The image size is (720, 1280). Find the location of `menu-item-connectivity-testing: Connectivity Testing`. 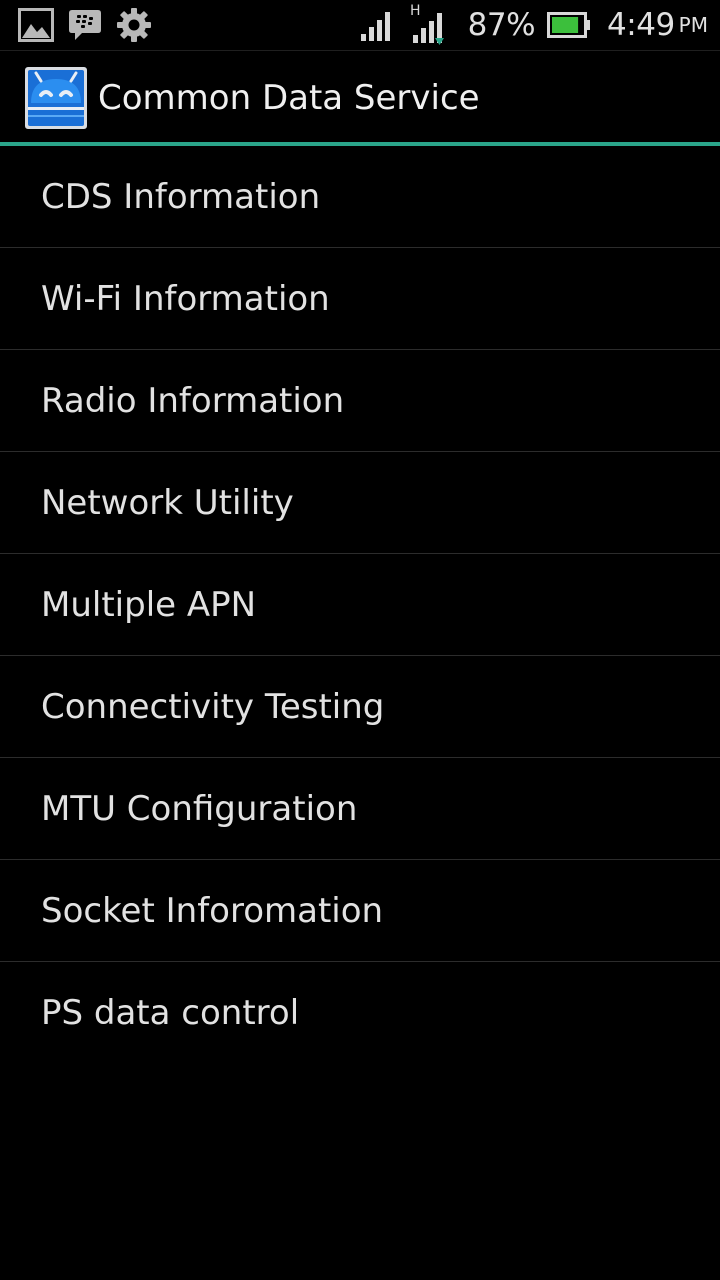

menu-item-connectivity-testing: Connectivity Testing is located at coordinates (360, 707).